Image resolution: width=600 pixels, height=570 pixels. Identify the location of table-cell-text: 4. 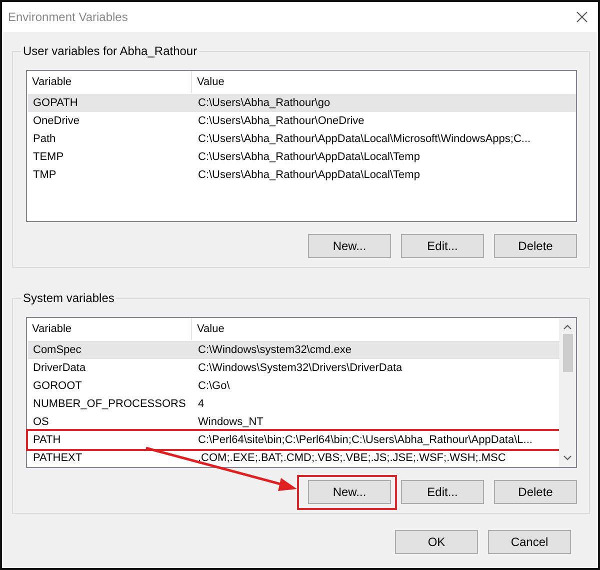
(201, 404).